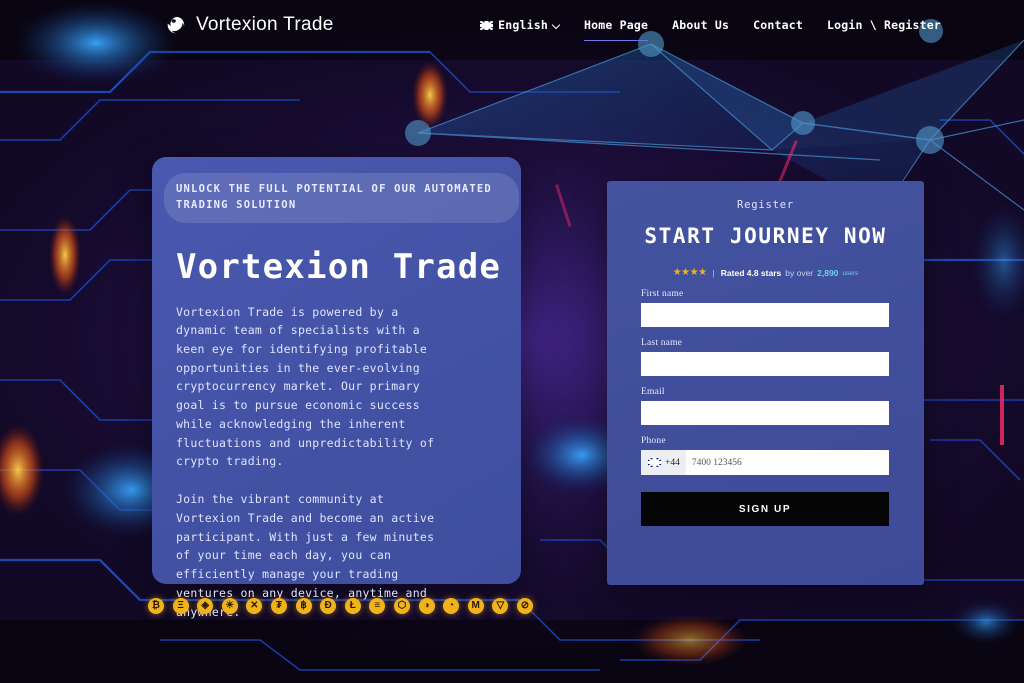  Describe the element at coordinates (265, 24) in the screenshot. I see `brand-title: Vortexion Trade` at that location.